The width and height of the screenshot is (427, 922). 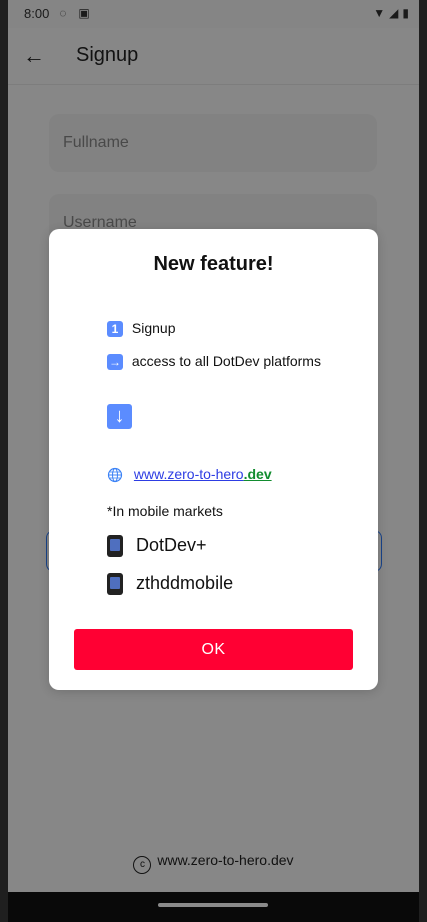 What do you see at coordinates (115, 362) in the screenshot?
I see `arrow-right-icon: →` at bounding box center [115, 362].